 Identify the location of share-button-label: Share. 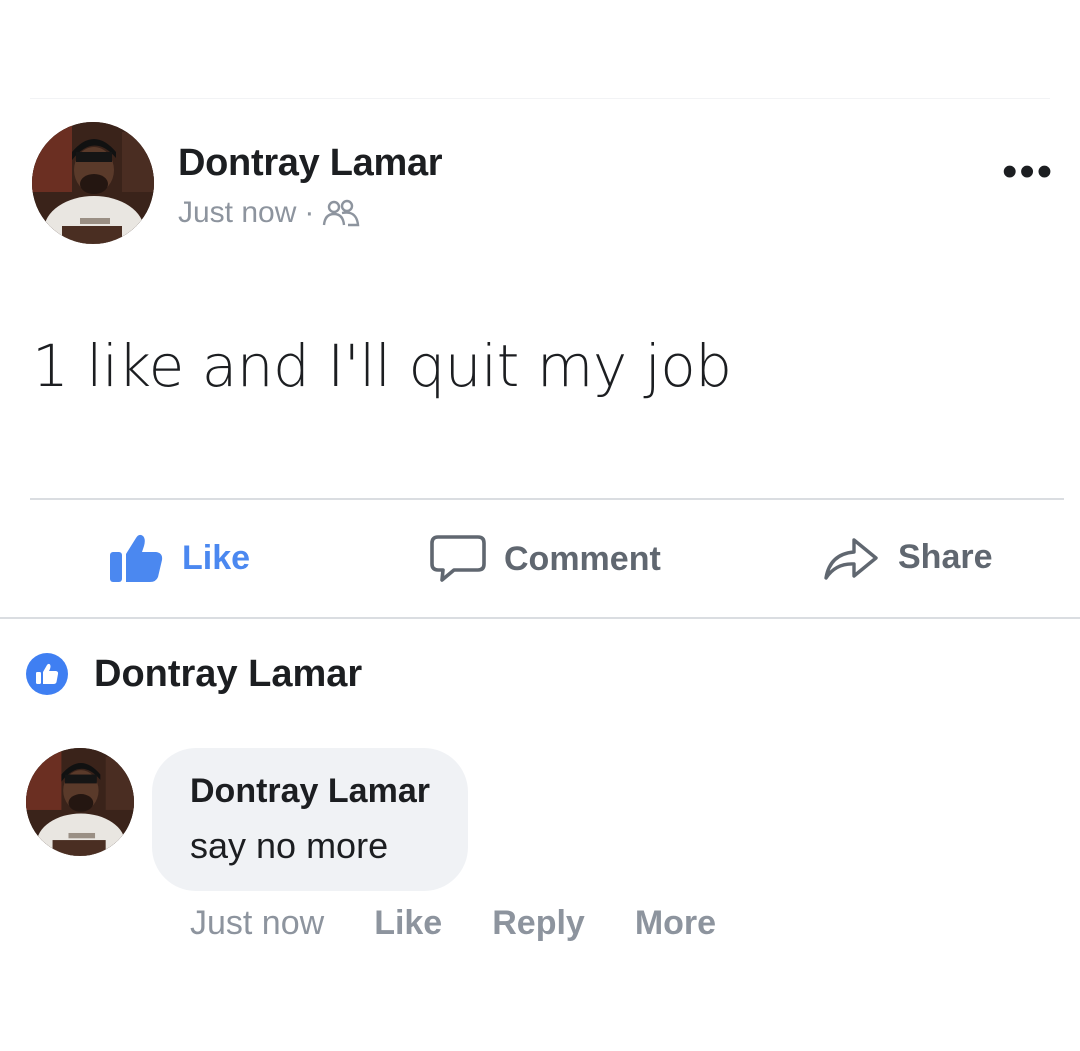
(945, 556).